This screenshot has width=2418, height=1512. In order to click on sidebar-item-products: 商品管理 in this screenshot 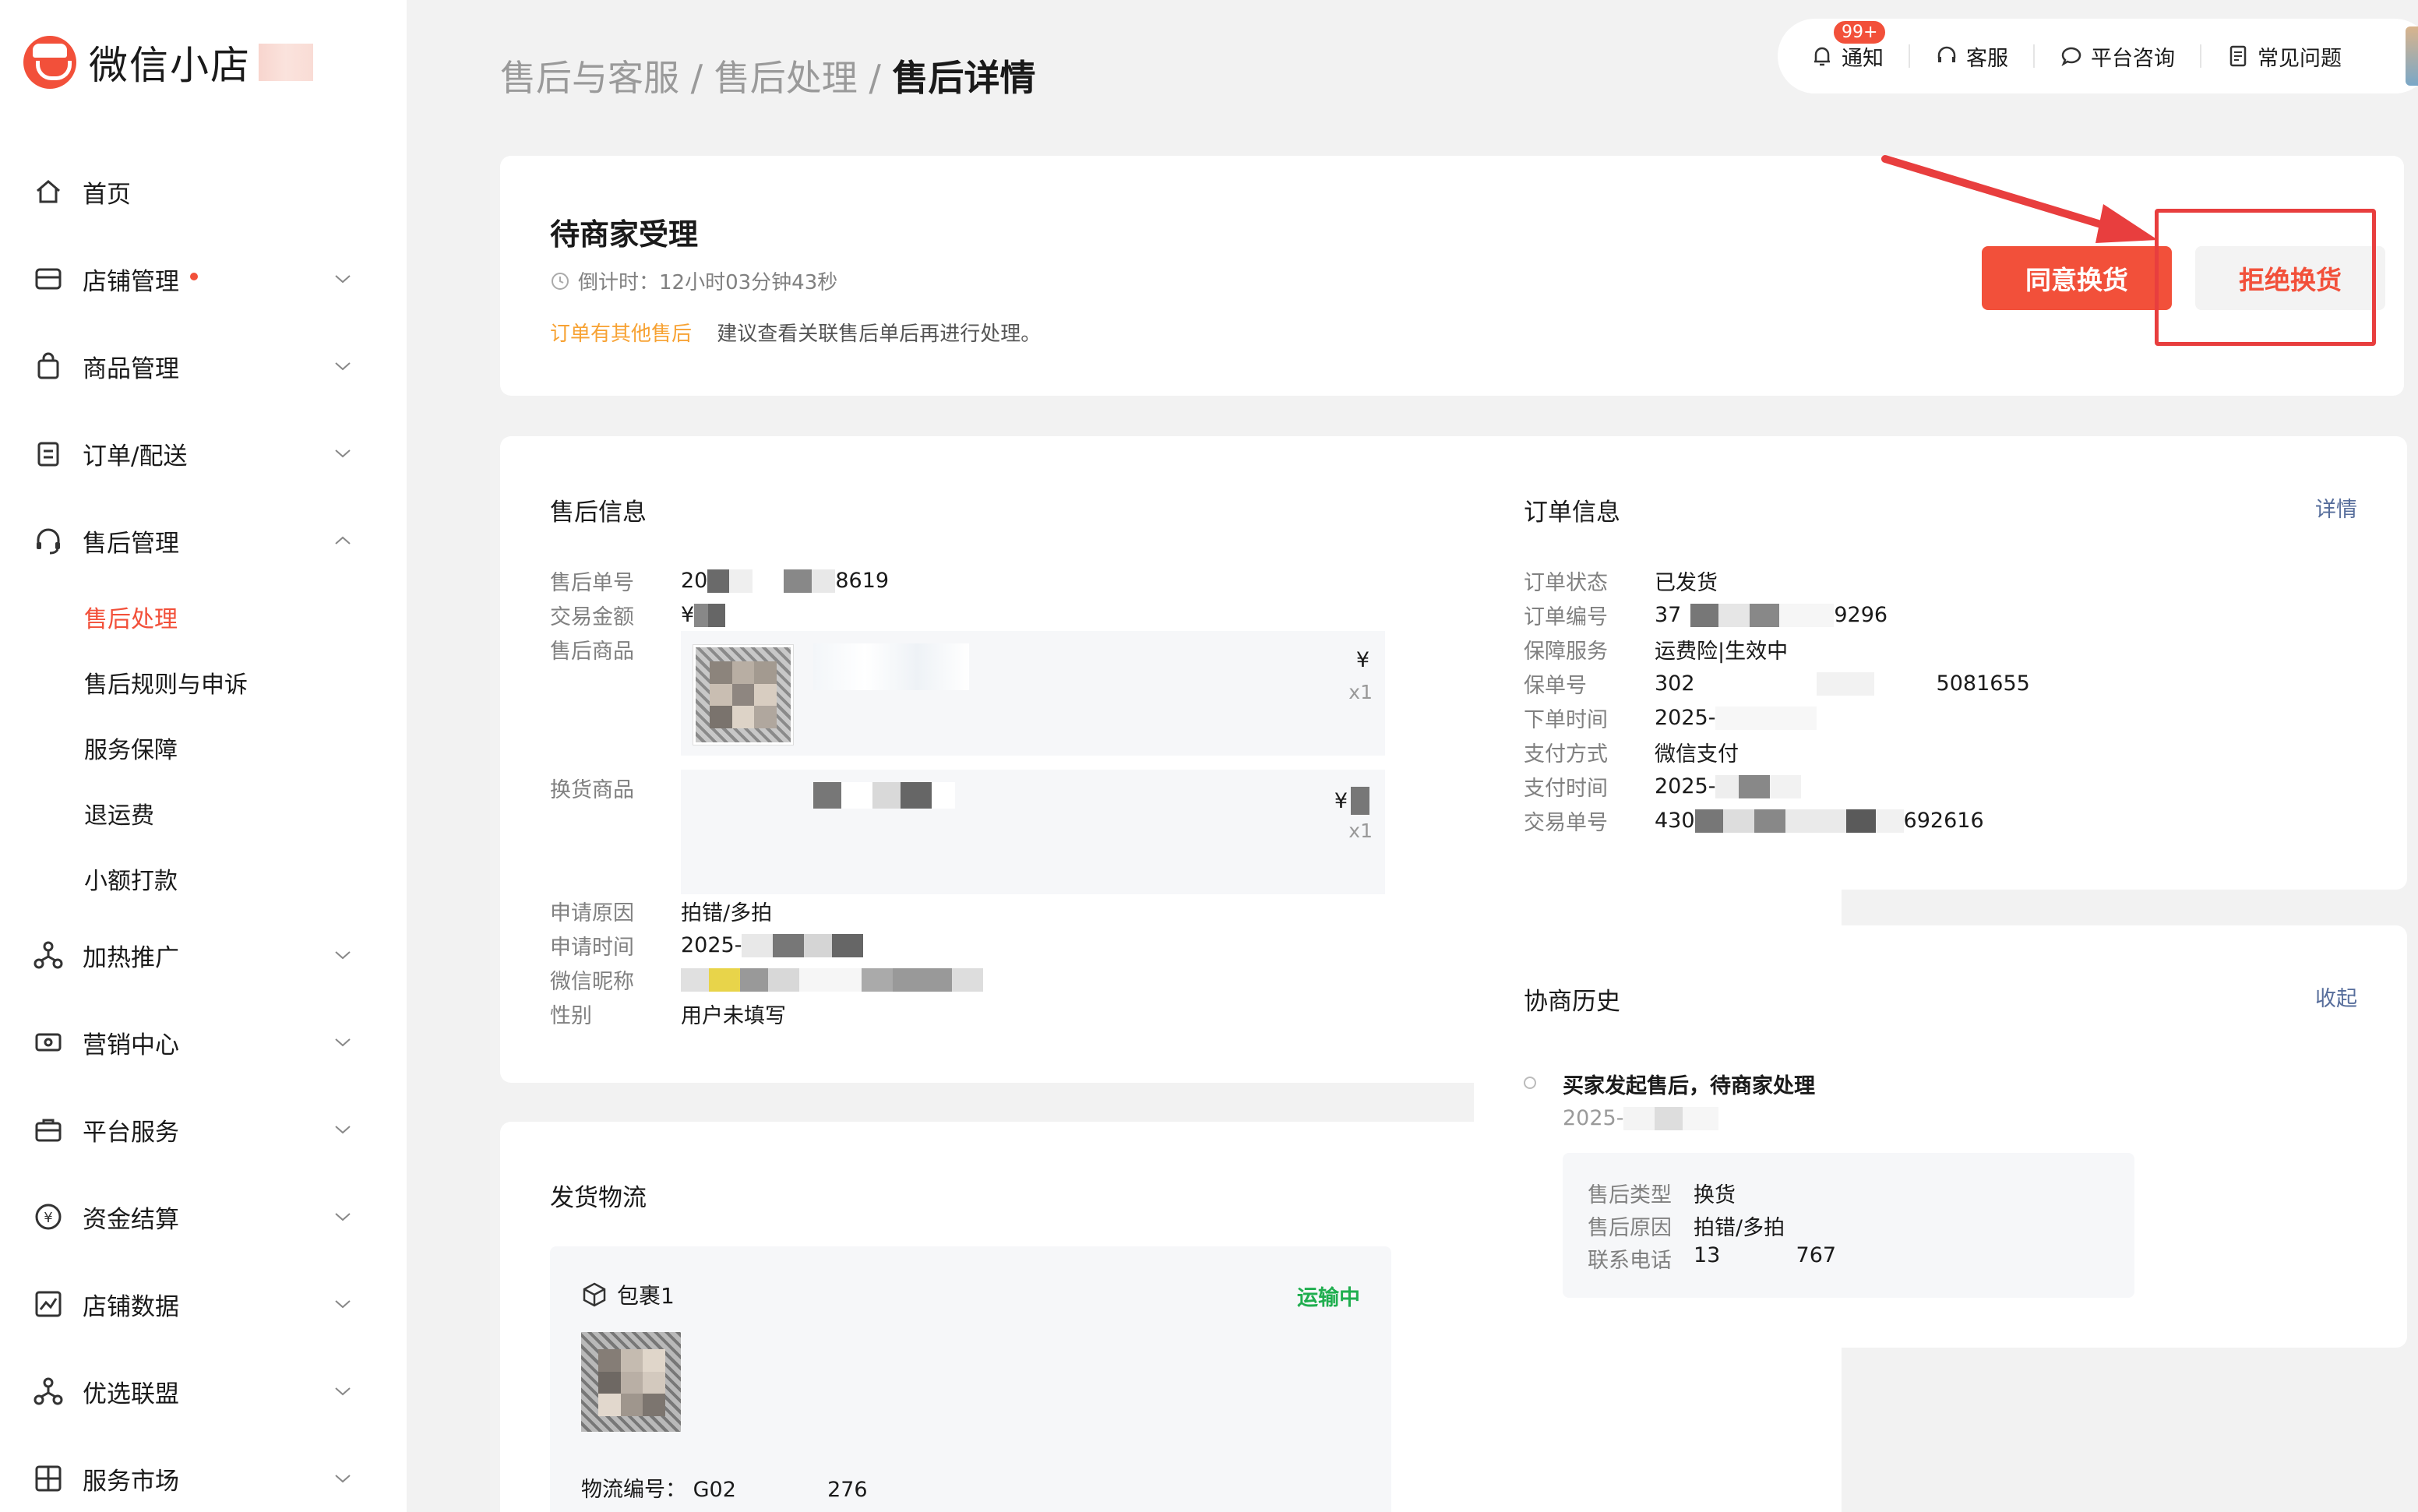, I will do `click(203, 366)`.